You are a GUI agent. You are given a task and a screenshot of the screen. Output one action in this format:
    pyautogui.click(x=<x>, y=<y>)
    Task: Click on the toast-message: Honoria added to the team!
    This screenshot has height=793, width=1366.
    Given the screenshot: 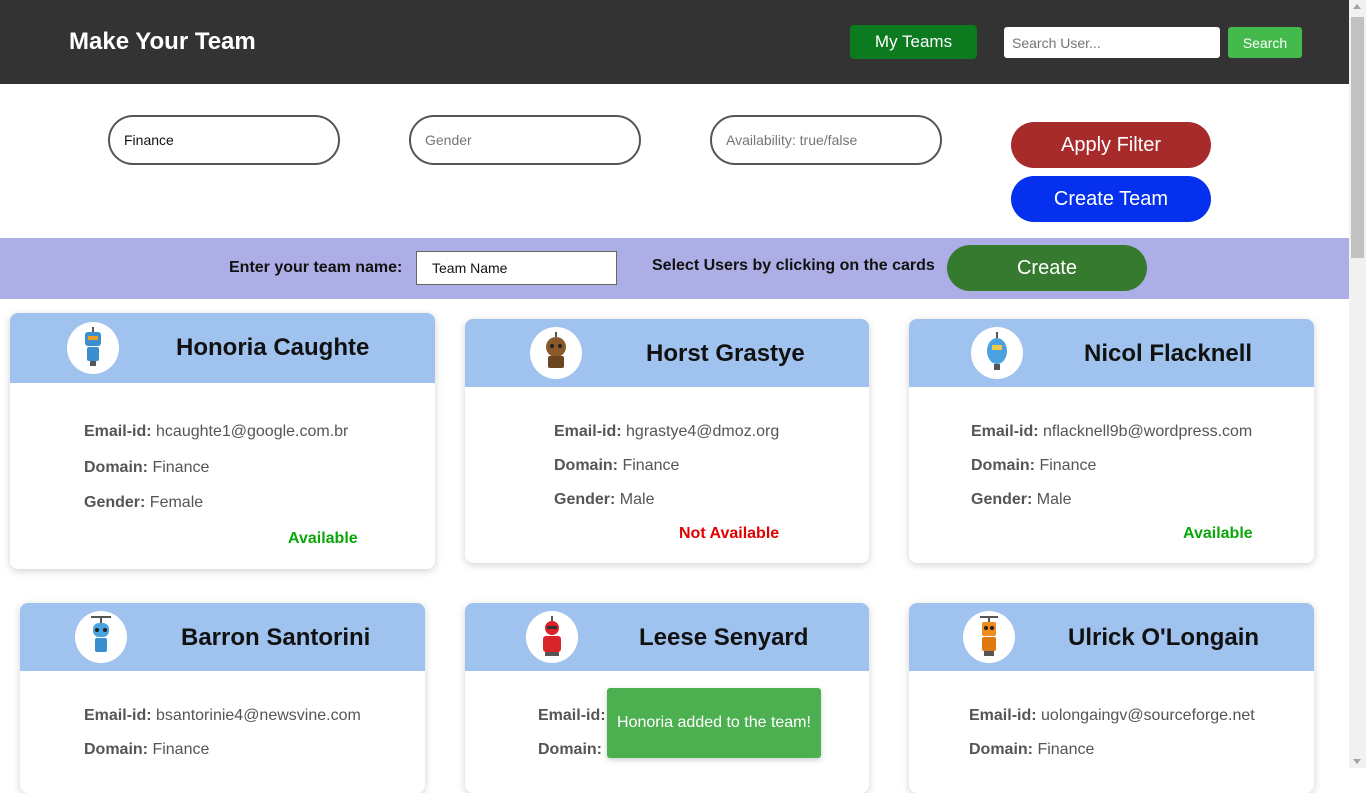 What is the action you would take?
    pyautogui.click(x=714, y=722)
    